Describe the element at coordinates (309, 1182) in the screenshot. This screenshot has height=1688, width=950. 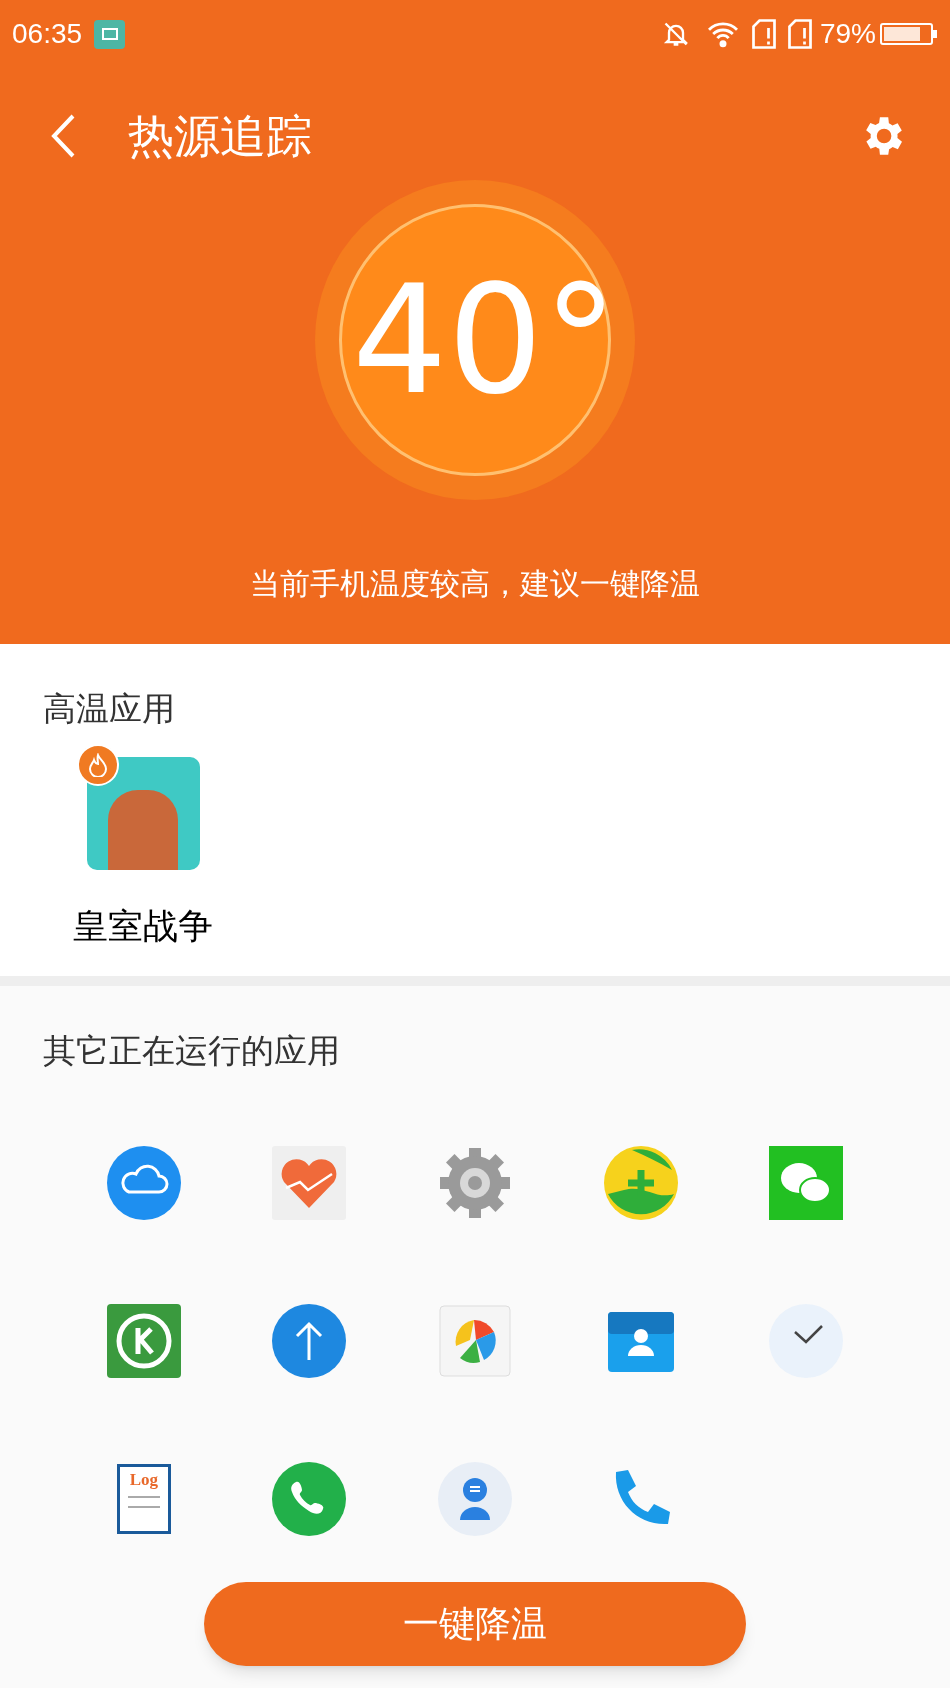
I see `heart-app-icon` at that location.